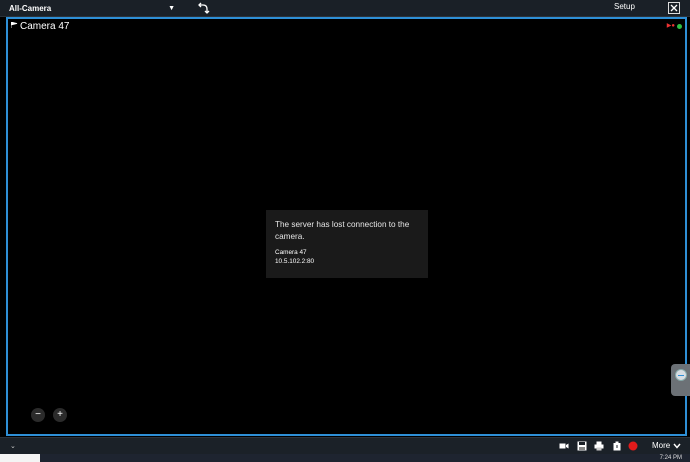 This screenshot has height=462, width=690. Describe the element at coordinates (171, 8) in the screenshot. I see `chevron-down-icon: ▼` at that location.